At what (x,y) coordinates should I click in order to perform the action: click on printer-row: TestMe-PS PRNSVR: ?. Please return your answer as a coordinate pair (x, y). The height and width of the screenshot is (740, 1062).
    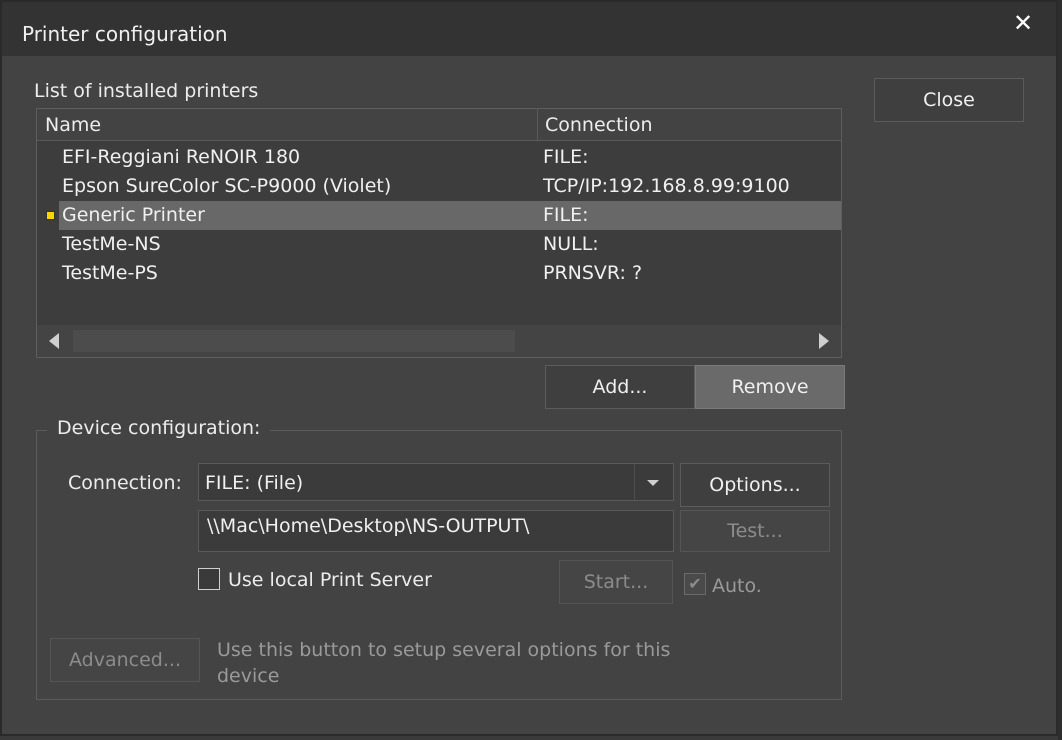
    Looking at the image, I should click on (439, 273).